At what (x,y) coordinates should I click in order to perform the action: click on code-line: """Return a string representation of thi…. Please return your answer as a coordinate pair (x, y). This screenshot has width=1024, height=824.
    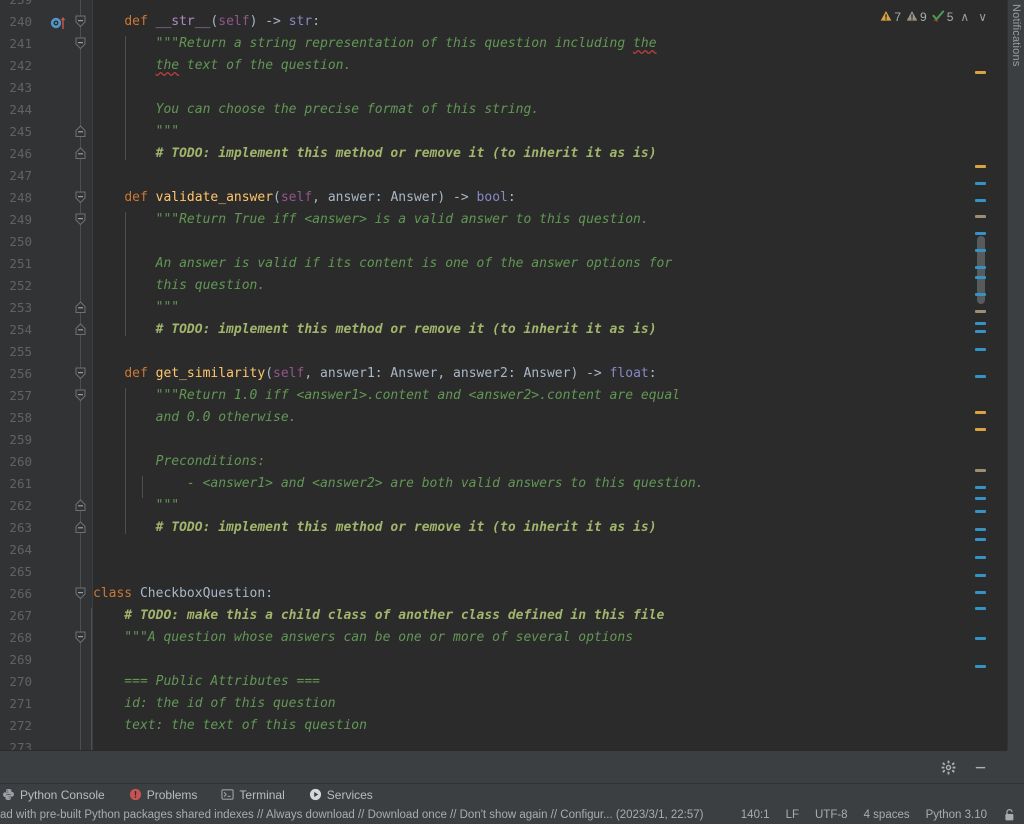
    Looking at the image, I should click on (375, 44).